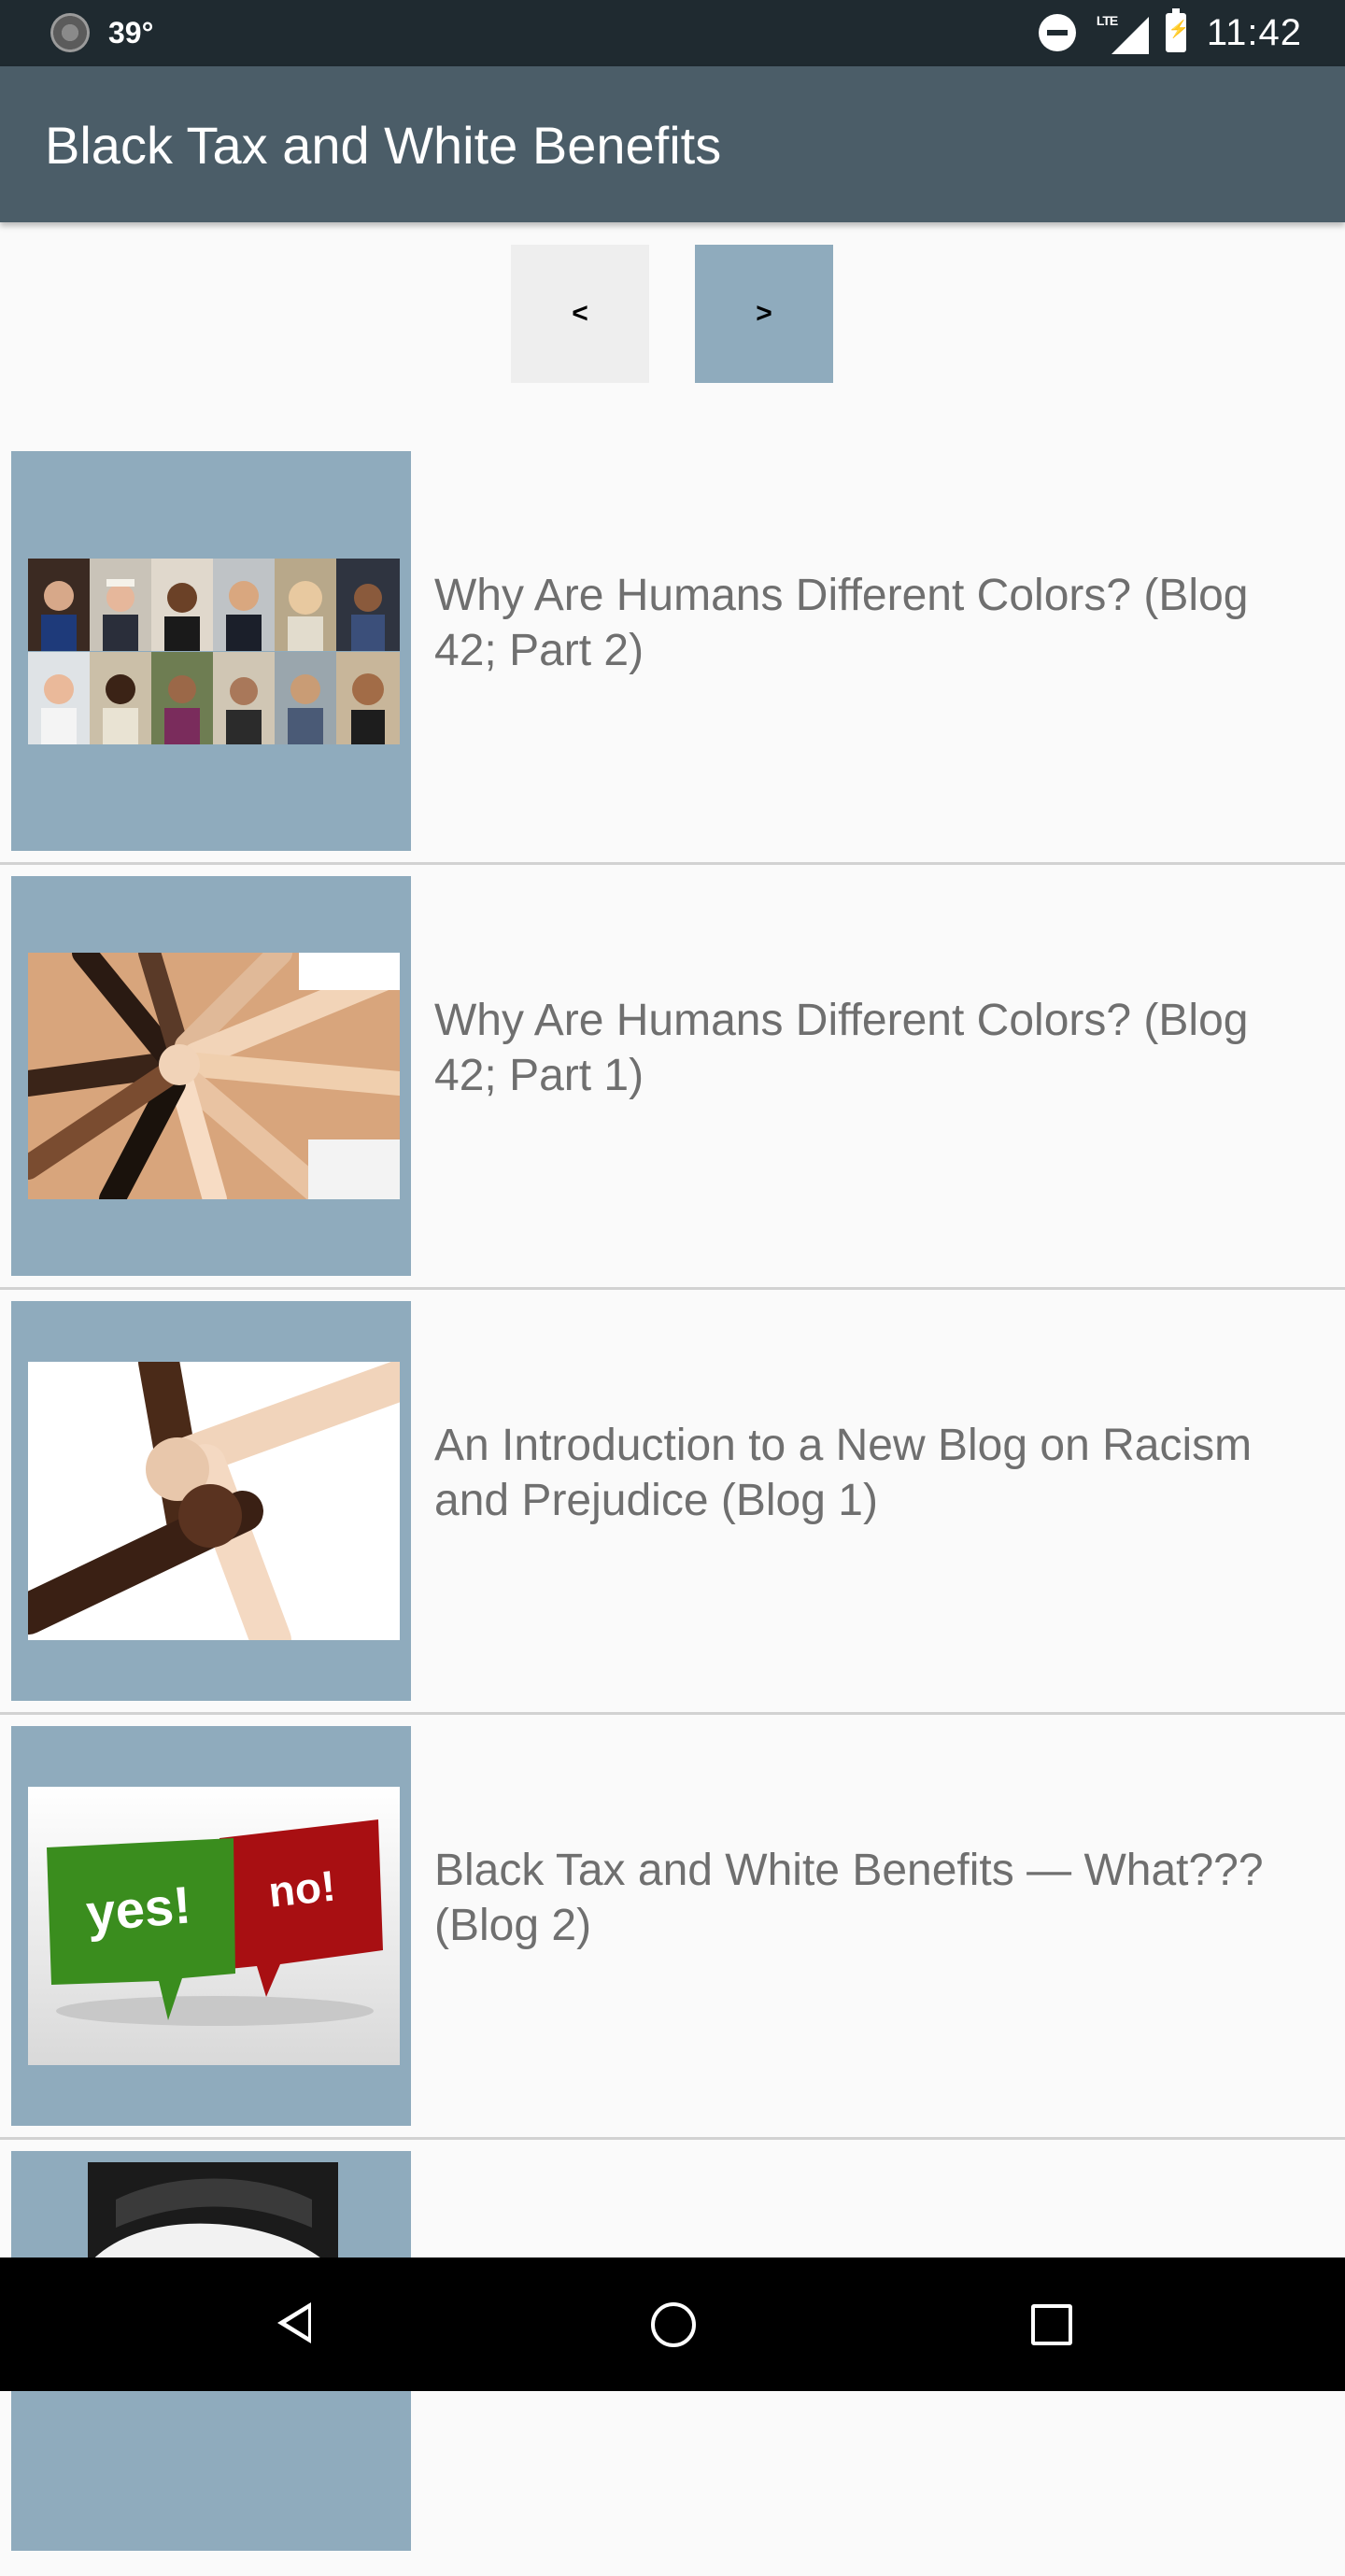 This screenshot has width=1345, height=2576. What do you see at coordinates (1177, 30) in the screenshot?
I see `battery-charging-icon` at bounding box center [1177, 30].